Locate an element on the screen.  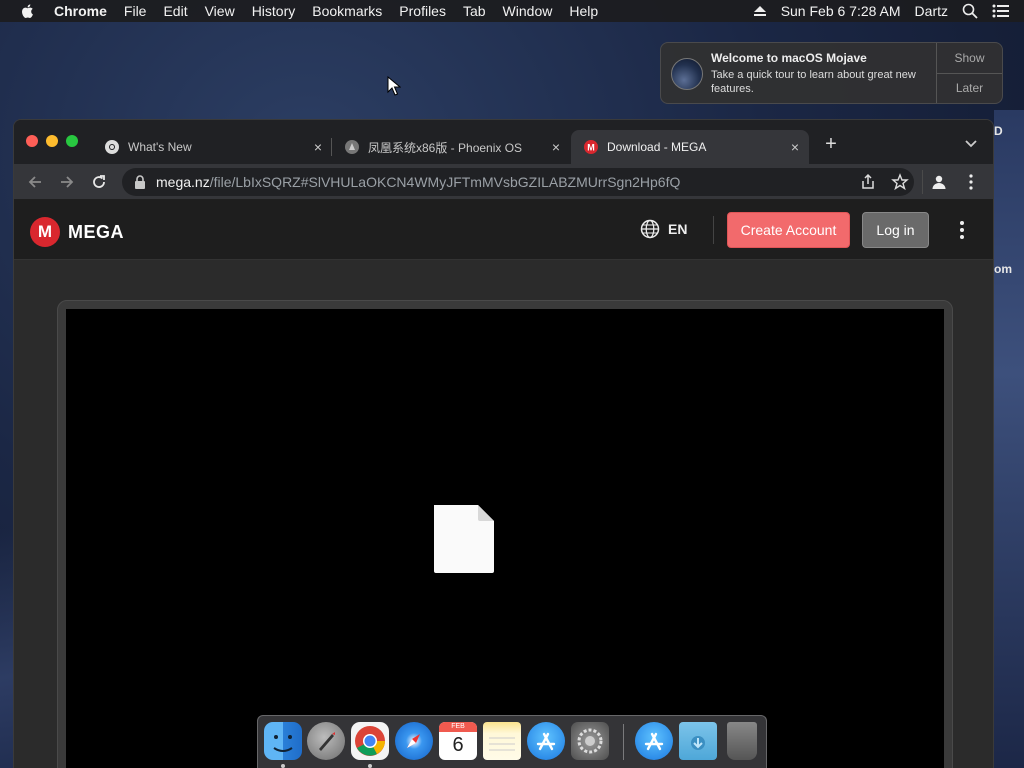
language-label: EN is located at coordinates (678, 229).